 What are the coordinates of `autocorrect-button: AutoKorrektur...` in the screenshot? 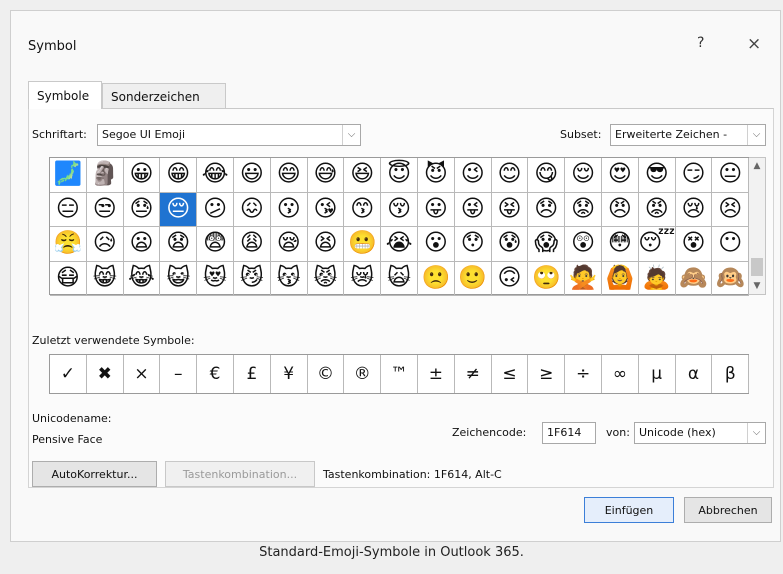 It's located at (94, 474).